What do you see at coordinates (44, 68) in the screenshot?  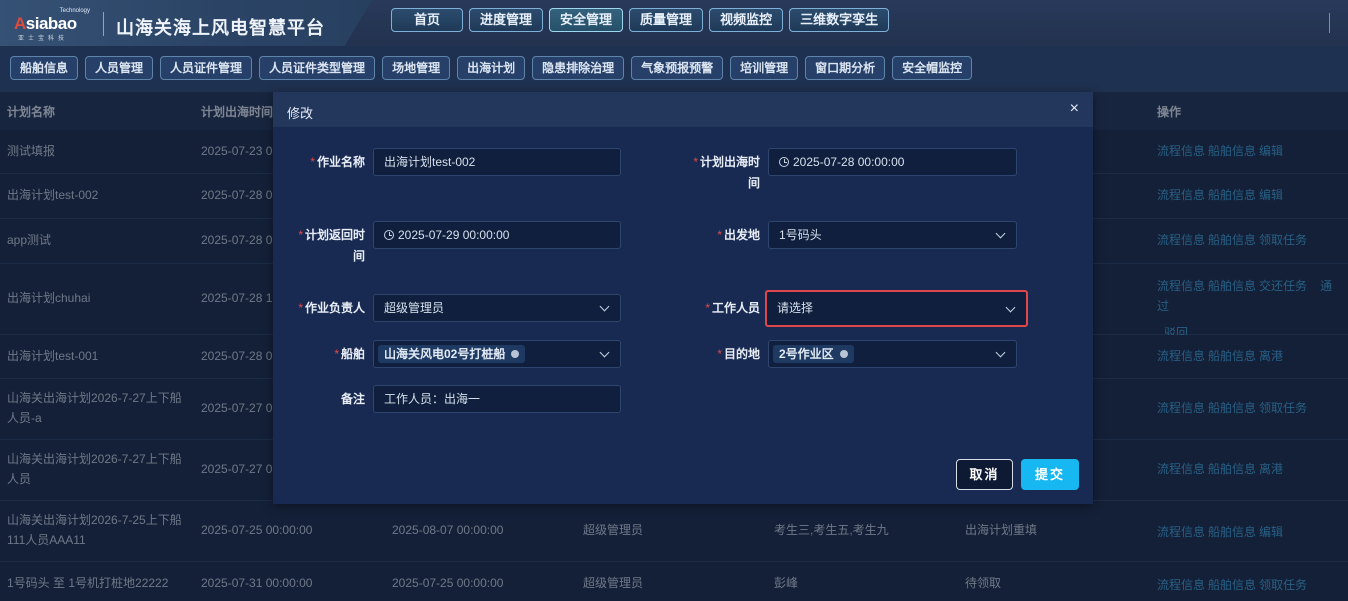 I see `subtab-ship-info: 船舶信息` at bounding box center [44, 68].